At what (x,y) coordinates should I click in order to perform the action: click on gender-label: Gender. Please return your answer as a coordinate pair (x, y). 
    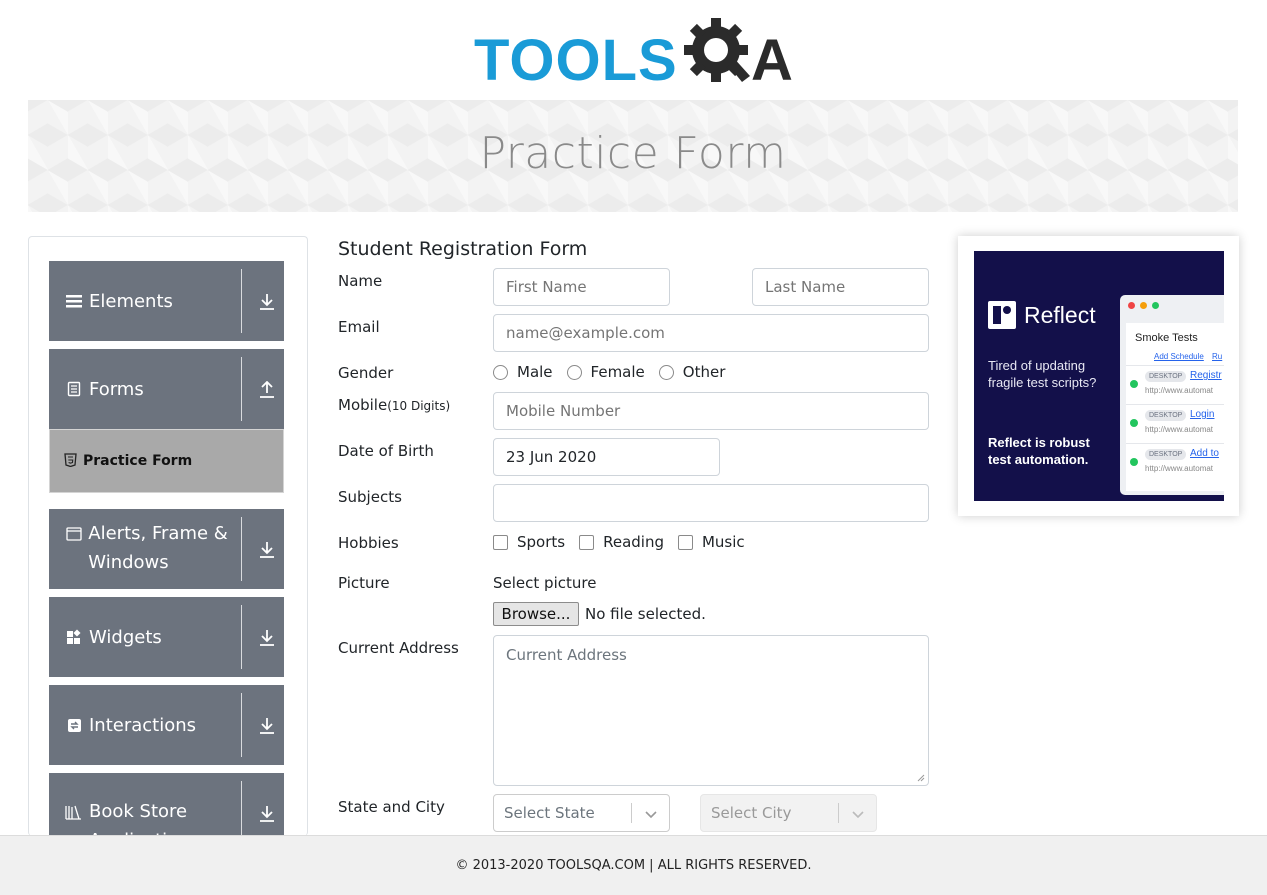
    Looking at the image, I should click on (366, 373).